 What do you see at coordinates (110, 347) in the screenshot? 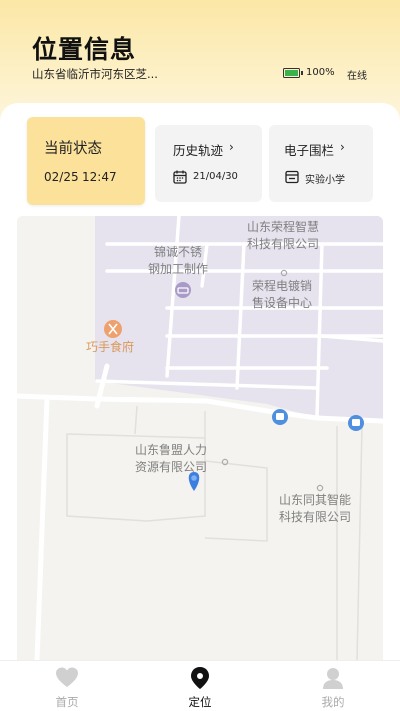
I see `map-label-qiaoshou: 巧手食府` at bounding box center [110, 347].